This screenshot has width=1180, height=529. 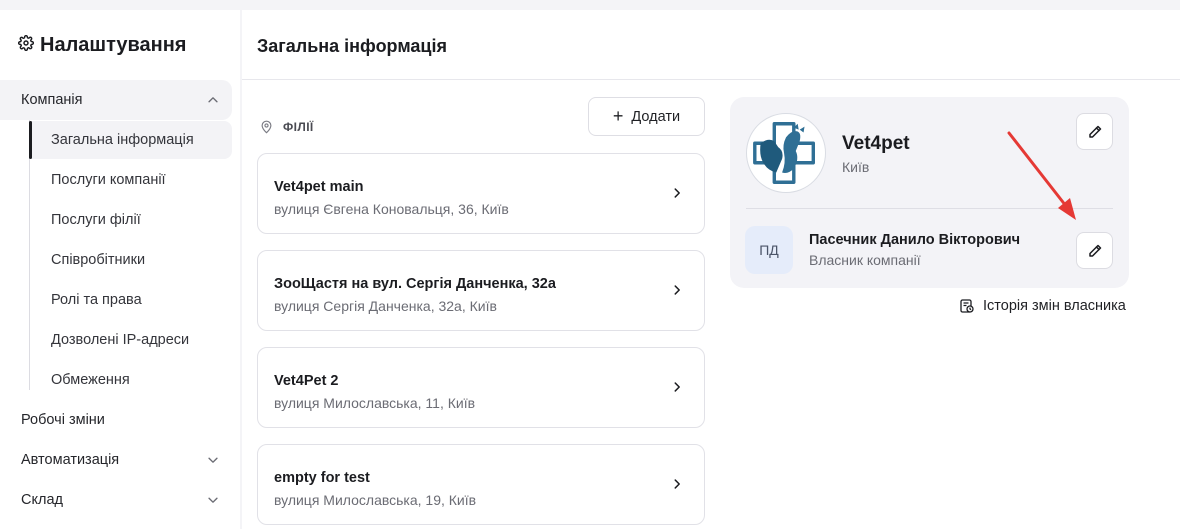 I want to click on add-branch-button: + Додати, so click(x=646, y=116).